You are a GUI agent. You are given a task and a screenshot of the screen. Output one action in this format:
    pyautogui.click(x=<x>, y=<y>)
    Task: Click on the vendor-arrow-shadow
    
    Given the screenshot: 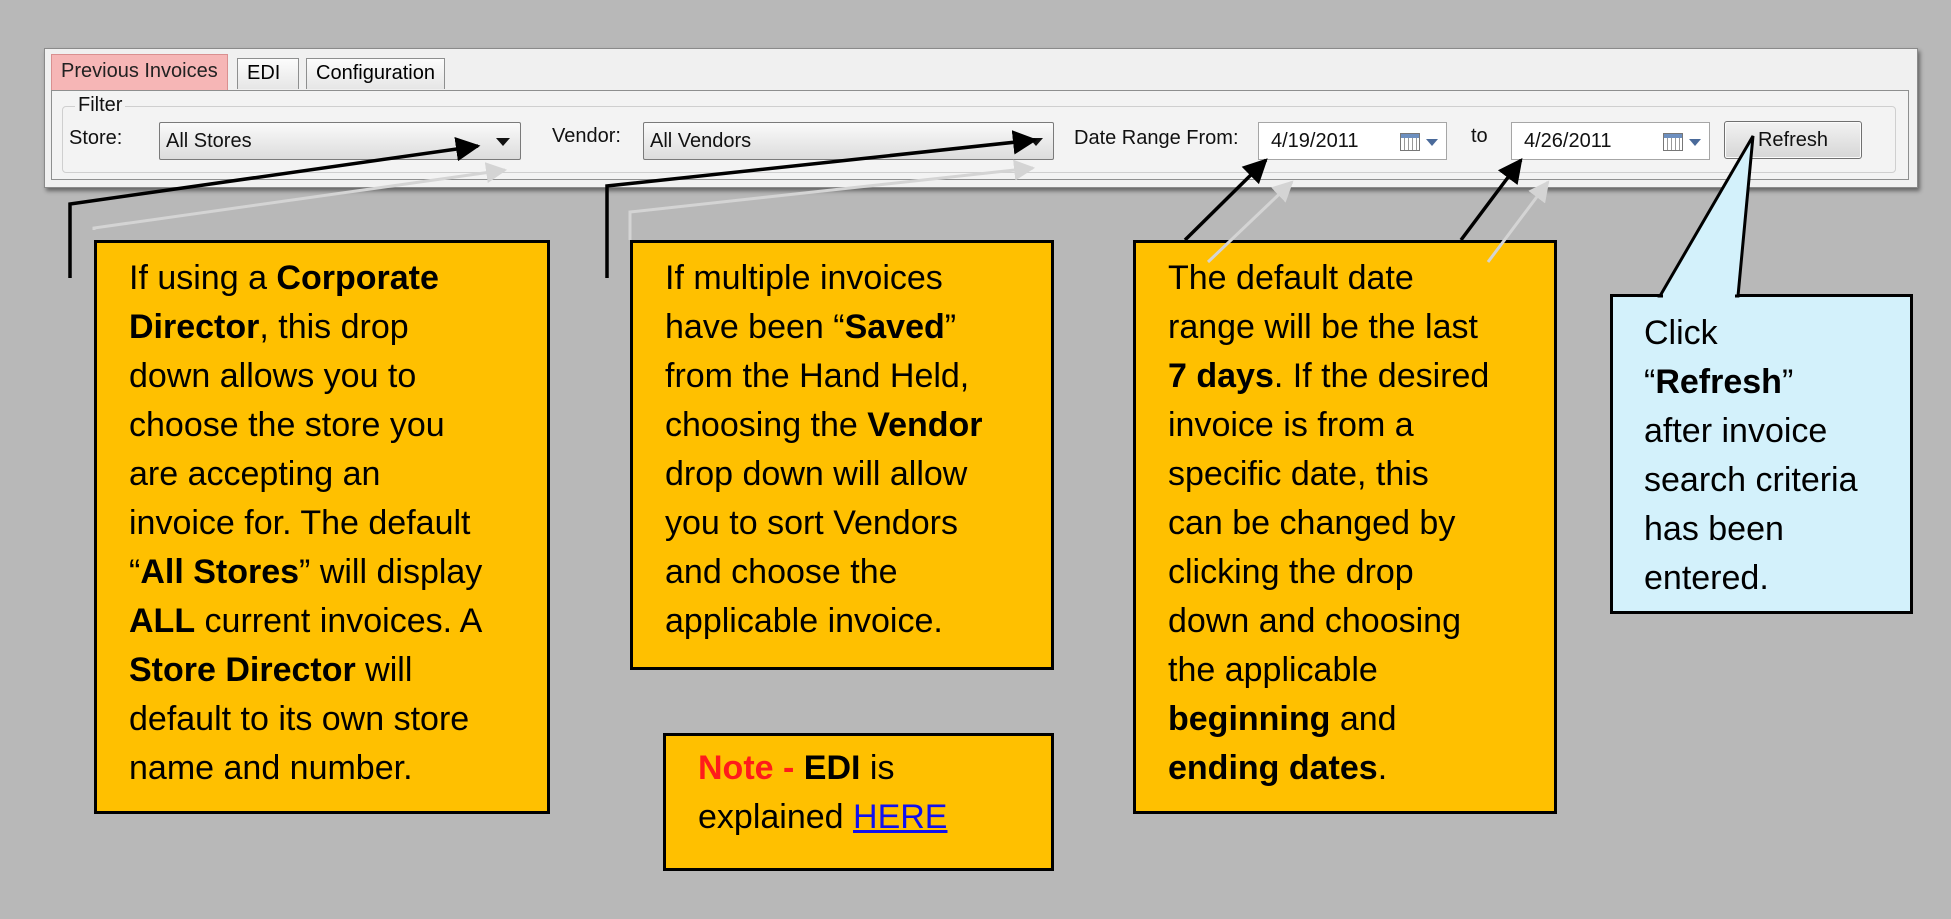 What is the action you would take?
    pyautogui.click(x=832, y=199)
    